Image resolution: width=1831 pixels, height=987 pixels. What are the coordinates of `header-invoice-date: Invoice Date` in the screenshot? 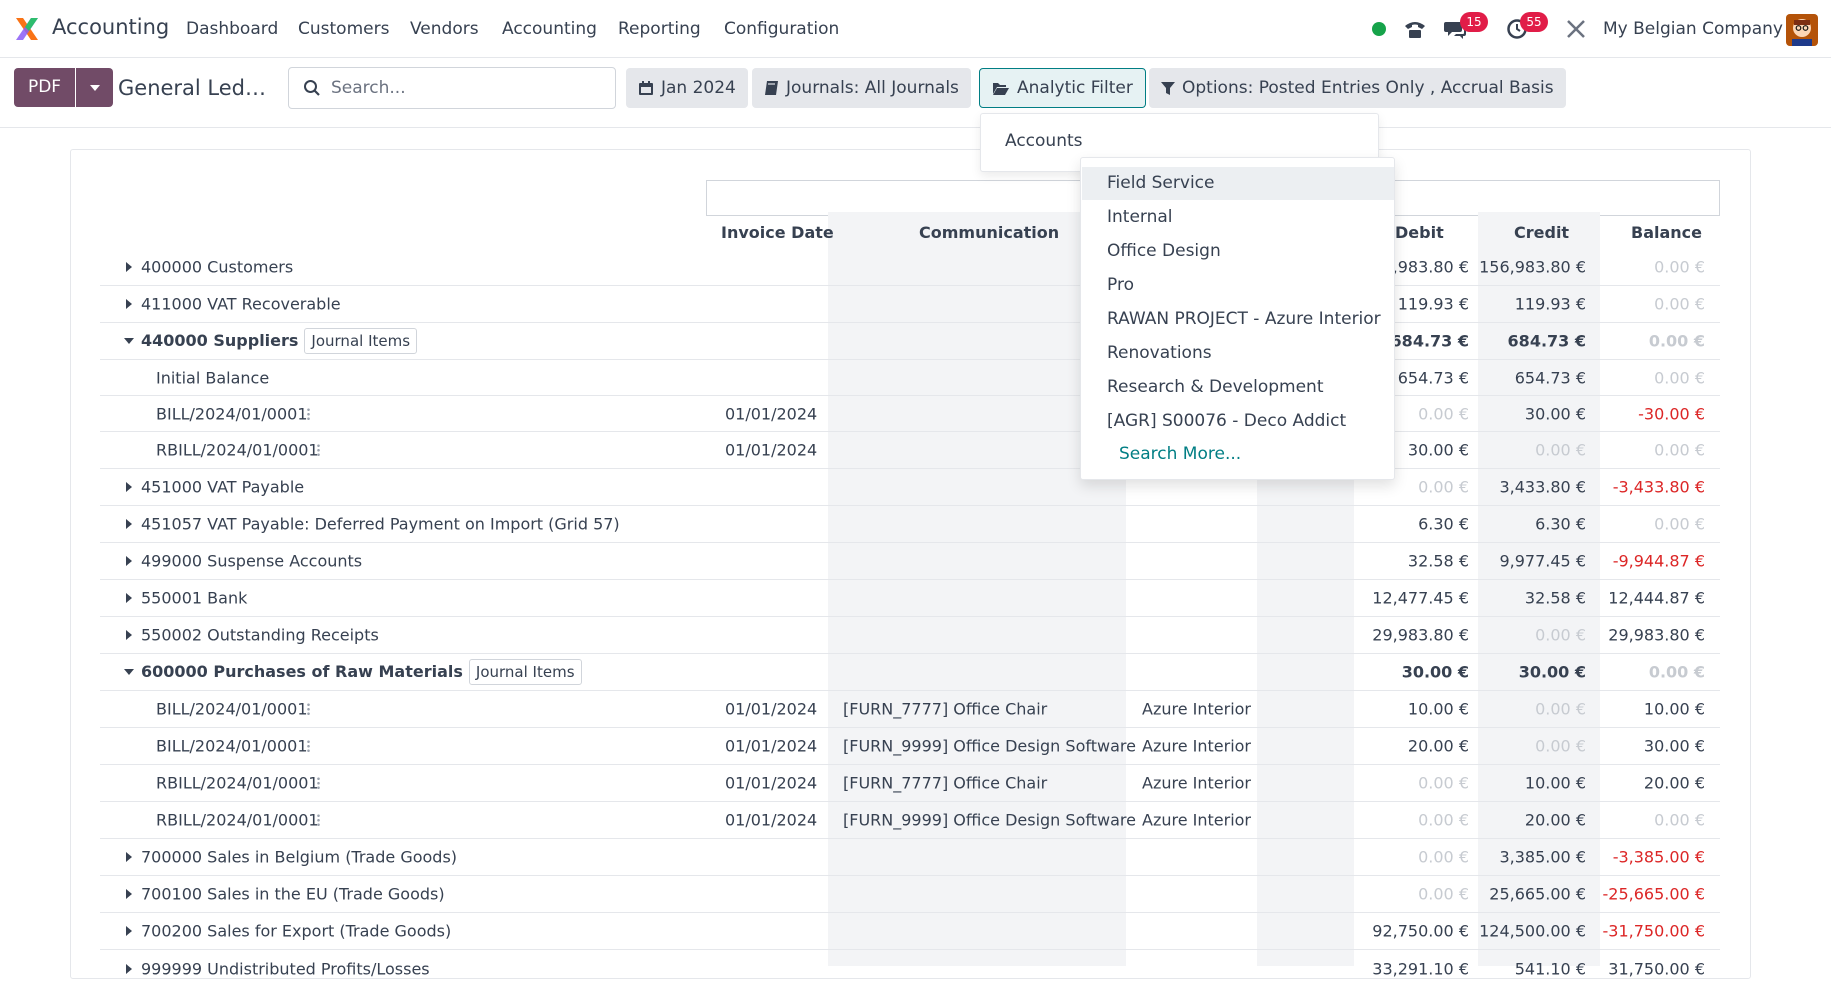 It's located at (777, 232).